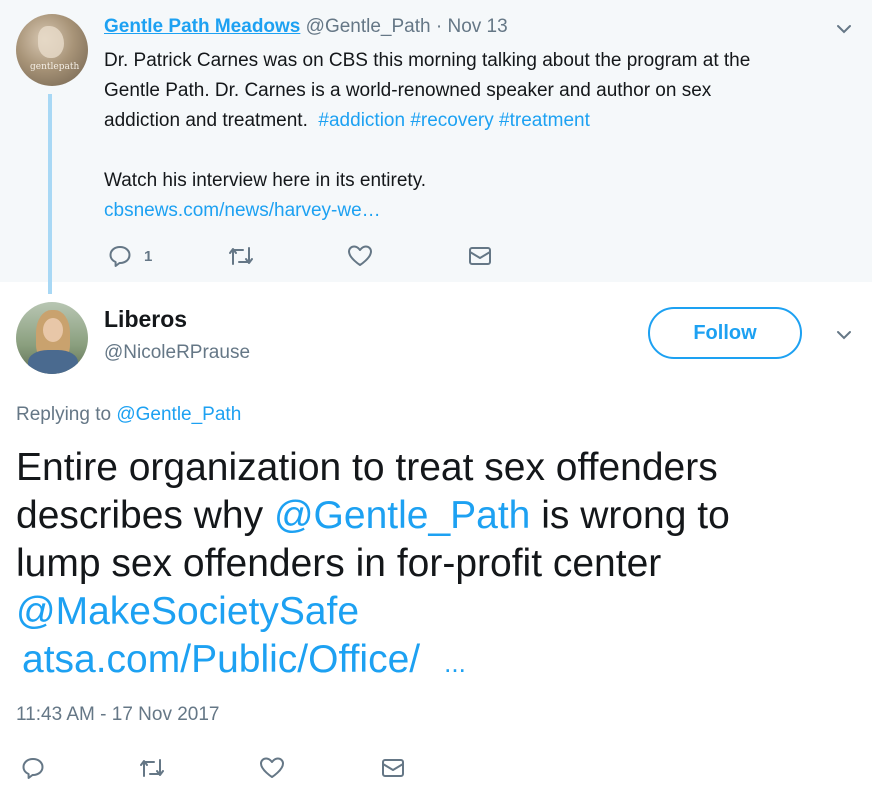 The image size is (872, 788). I want to click on hashtag-link: #recovery, so click(451, 120).